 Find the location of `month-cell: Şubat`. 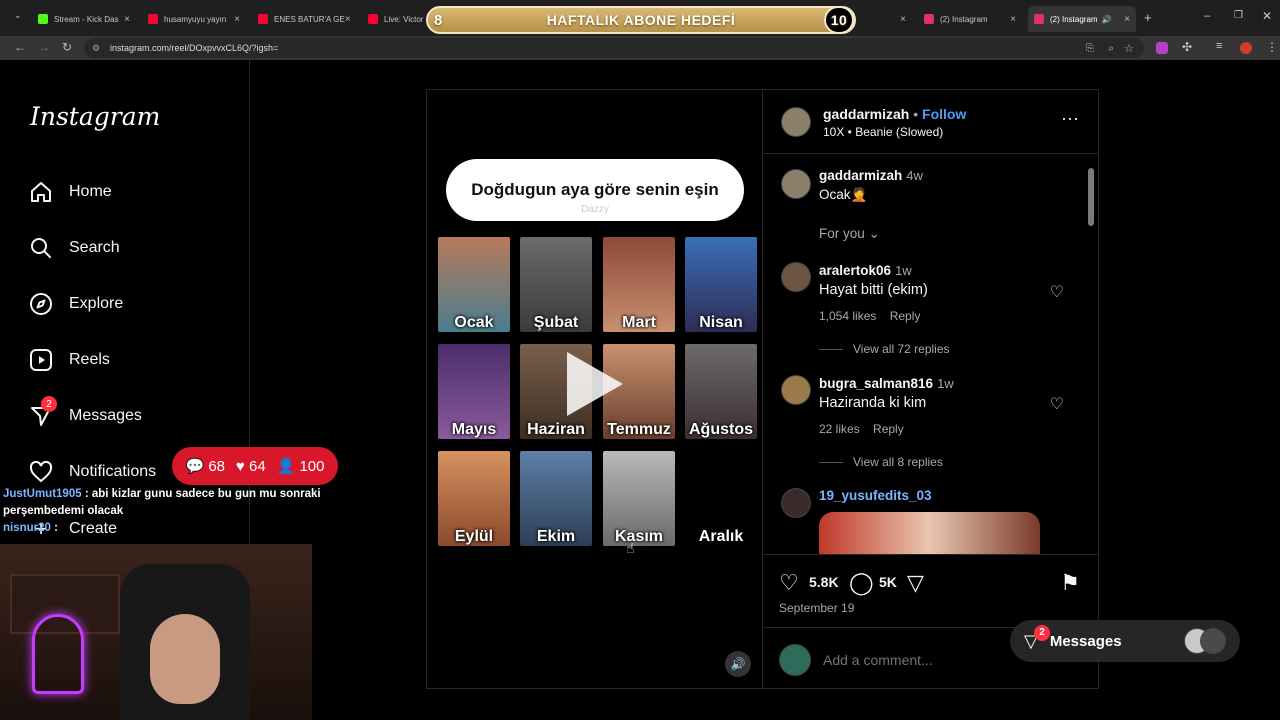

month-cell: Şubat is located at coordinates (556, 284).